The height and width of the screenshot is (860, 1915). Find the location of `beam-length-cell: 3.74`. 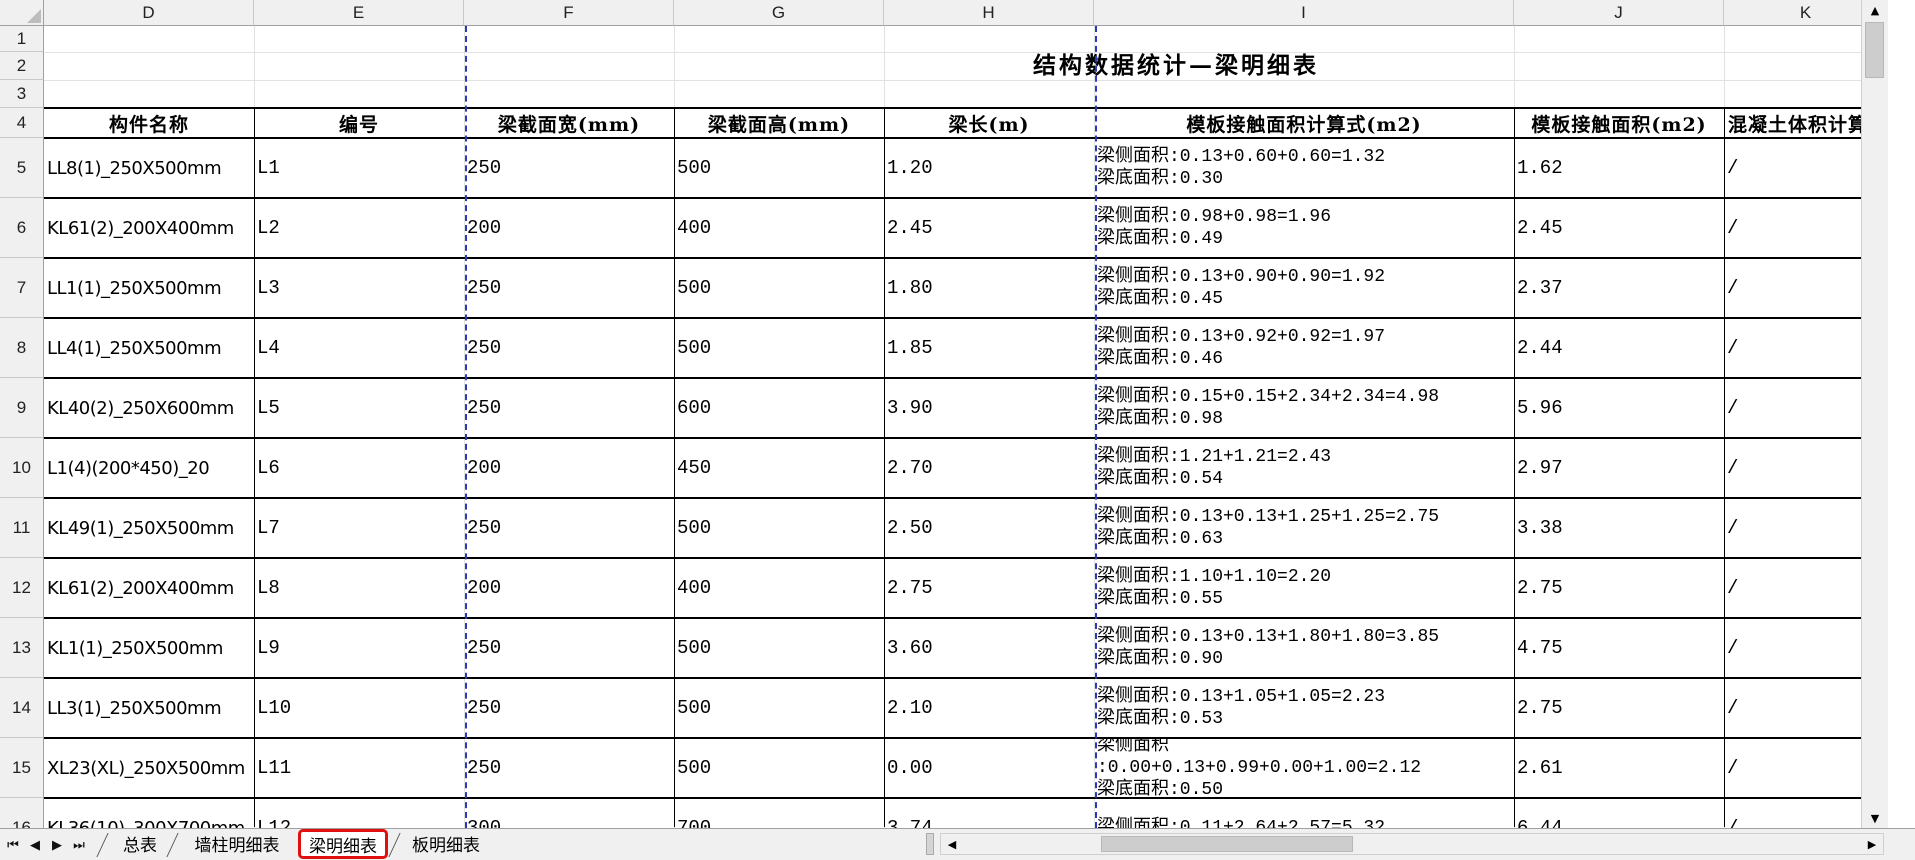

beam-length-cell: 3.74 is located at coordinates (989, 813).